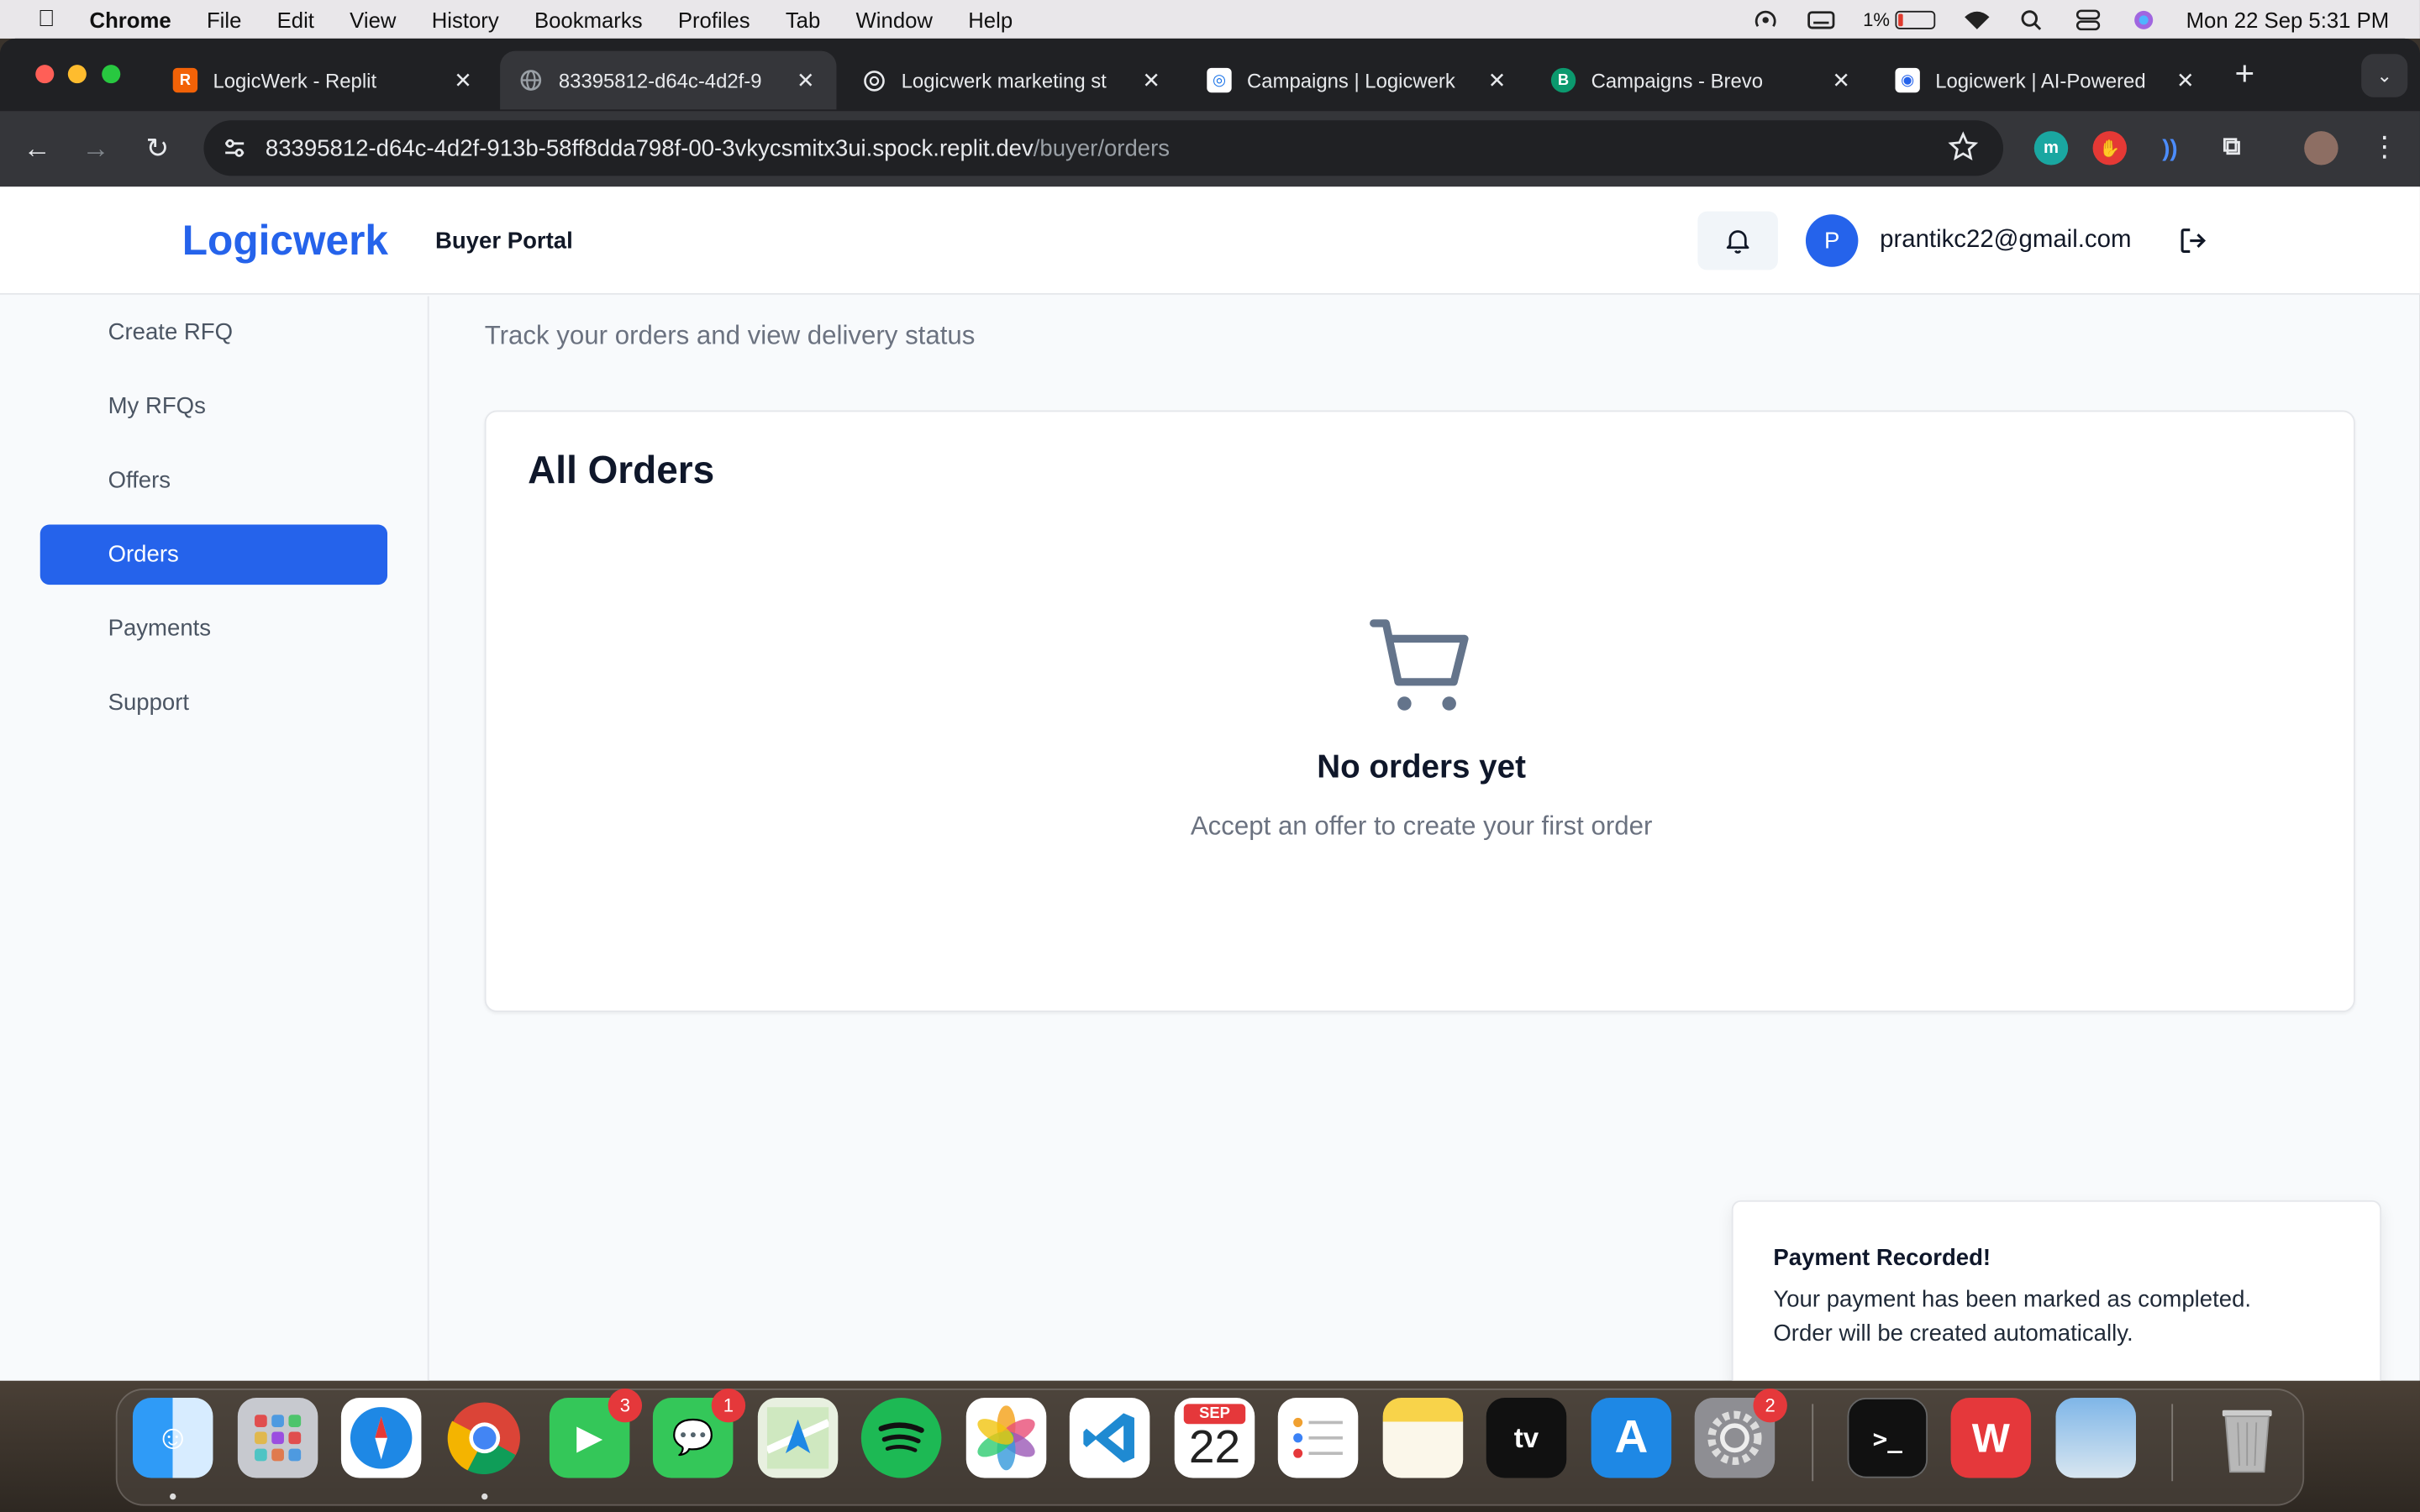  I want to click on calendar-month: SEP, so click(1214, 1414).